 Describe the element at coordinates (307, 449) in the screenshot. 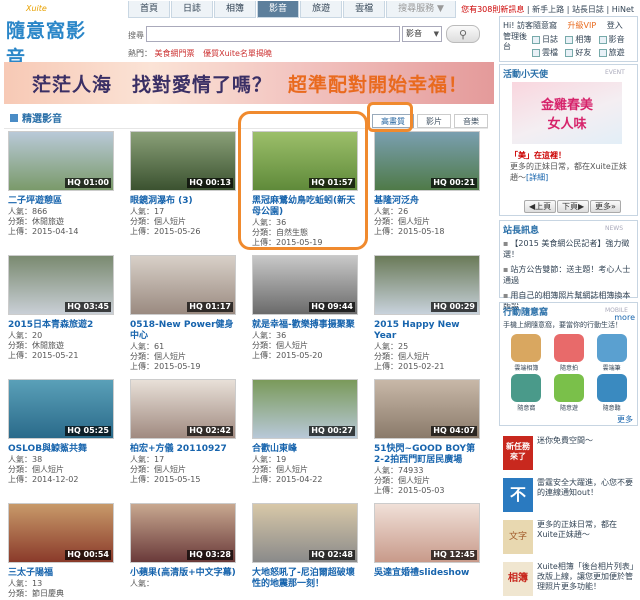

I see `video-title: 合歡山東峰` at that location.